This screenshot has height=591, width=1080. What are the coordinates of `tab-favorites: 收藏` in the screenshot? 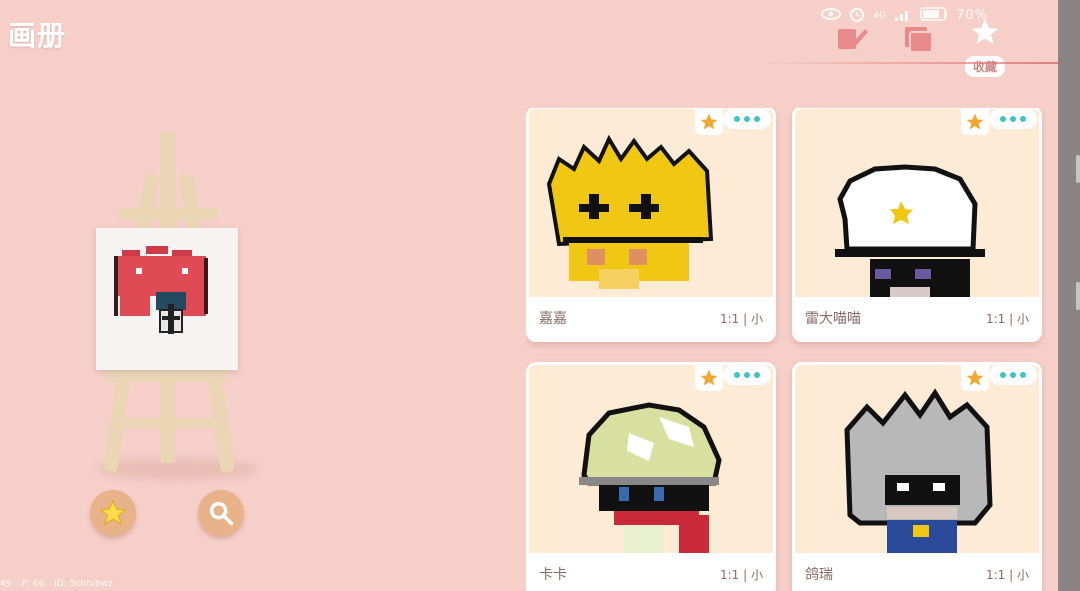 It's located at (985, 46).